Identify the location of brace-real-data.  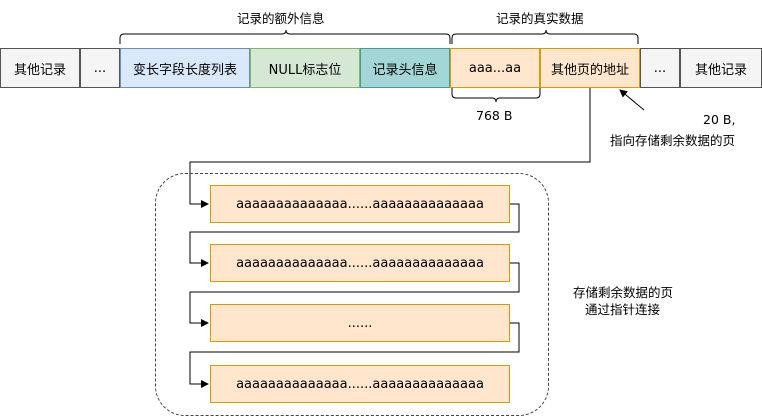
(545, 36).